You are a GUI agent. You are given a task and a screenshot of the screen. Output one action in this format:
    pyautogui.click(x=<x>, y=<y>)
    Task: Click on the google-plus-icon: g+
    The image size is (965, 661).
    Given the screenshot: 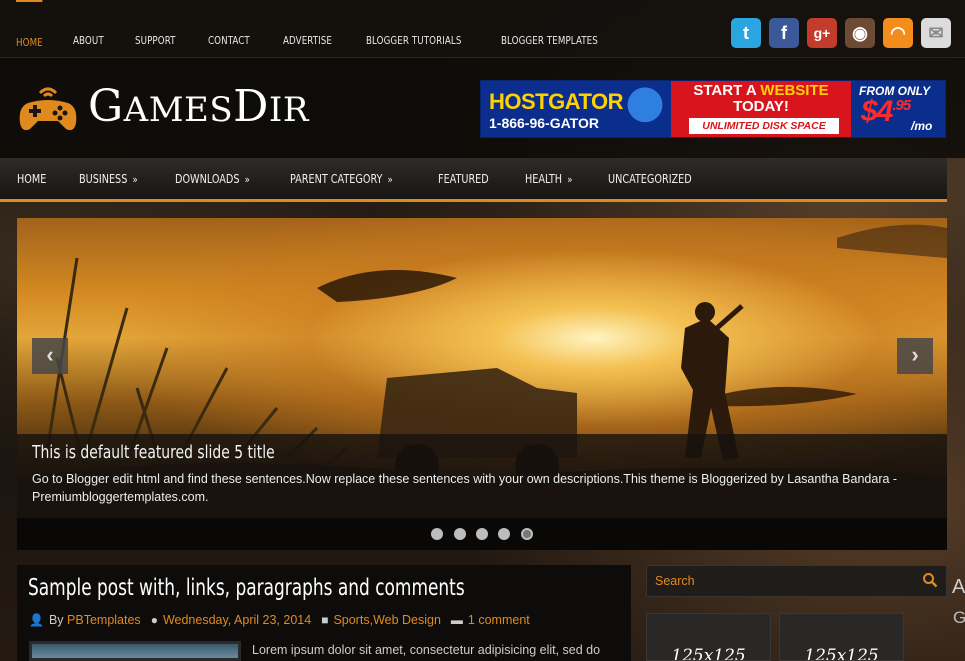 What is the action you would take?
    pyautogui.click(x=822, y=33)
    